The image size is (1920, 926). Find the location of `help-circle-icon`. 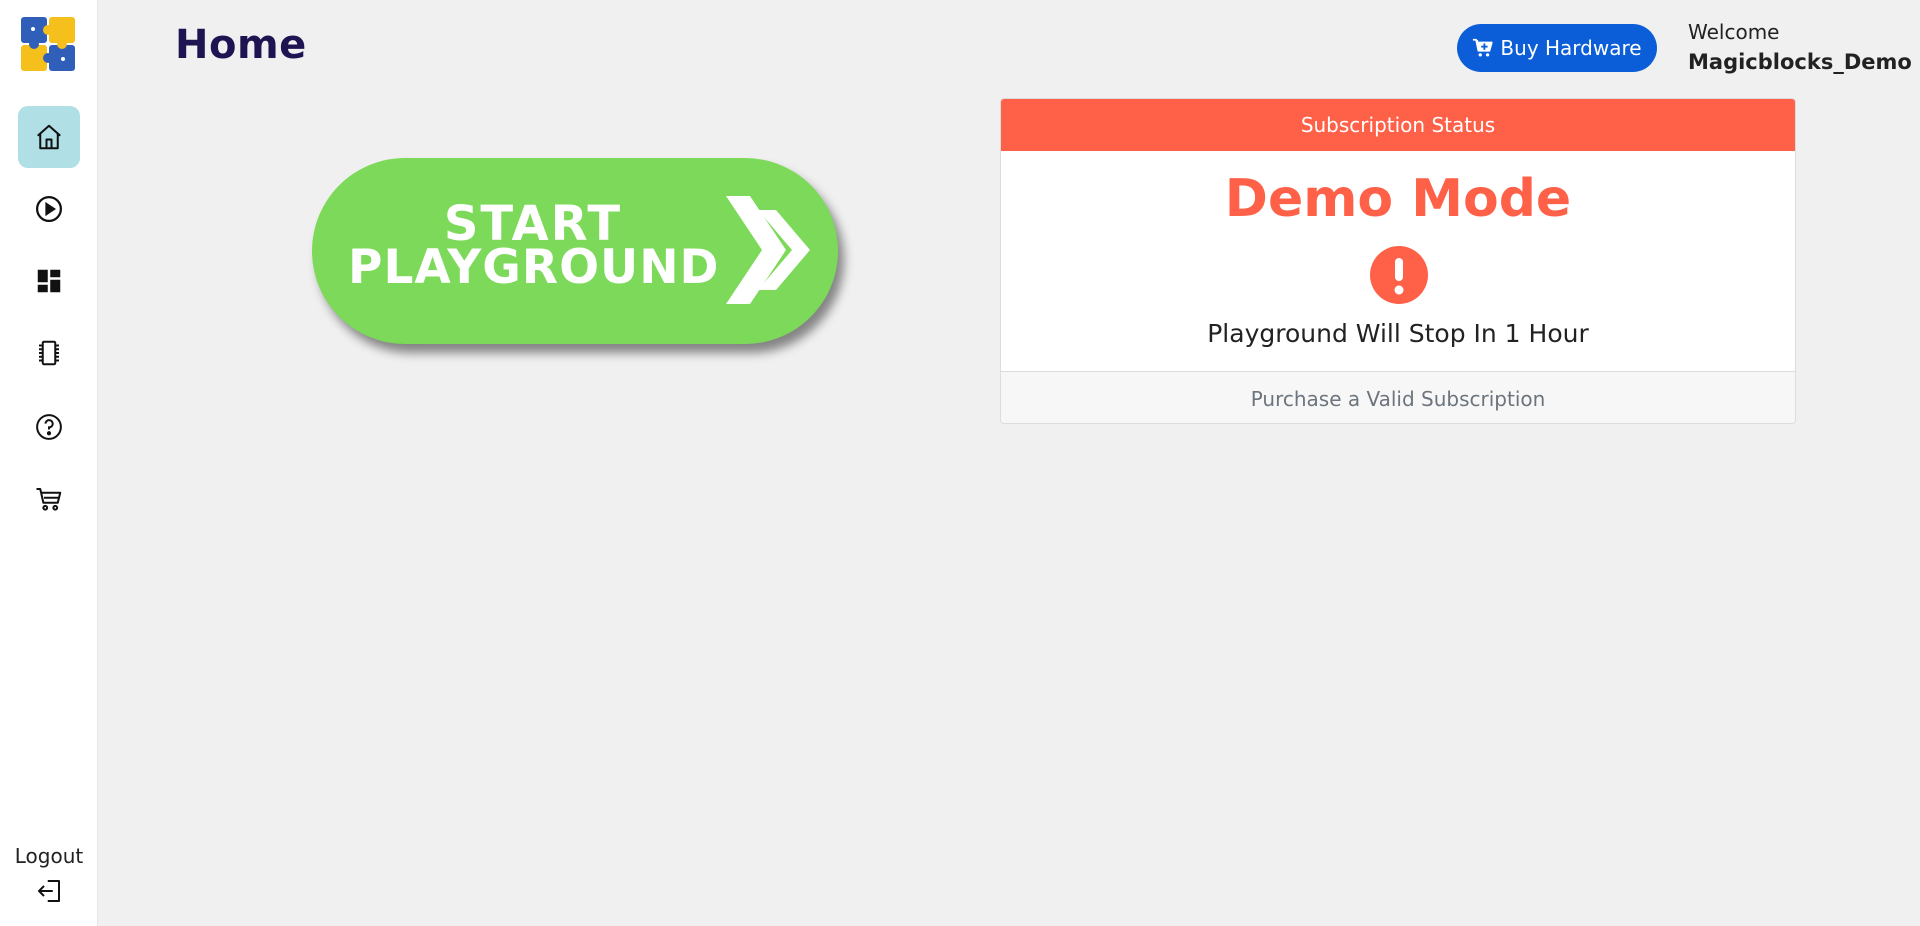

help-circle-icon is located at coordinates (49, 427).